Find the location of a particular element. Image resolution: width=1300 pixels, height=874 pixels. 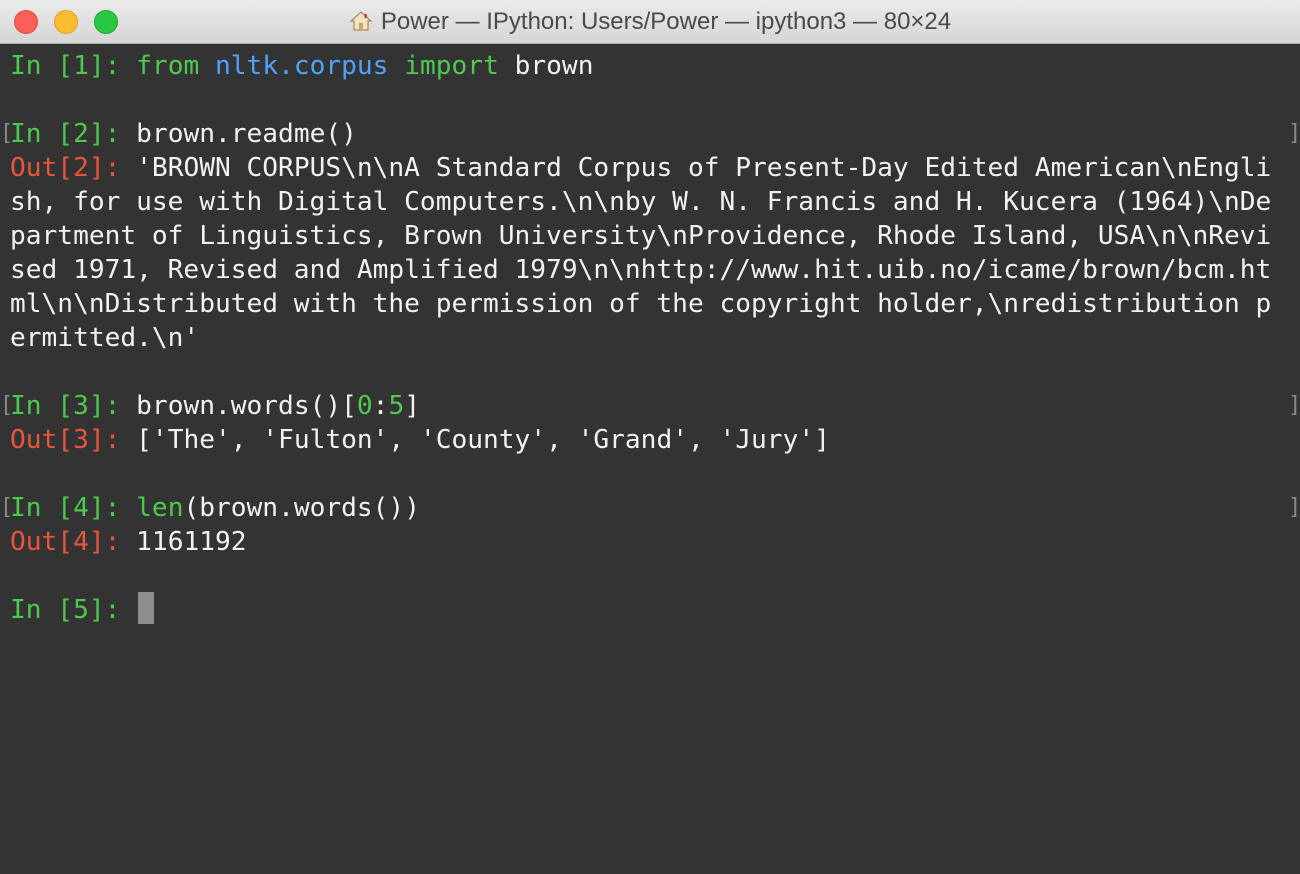

input-code: brown.words()[ is located at coordinates (246, 406).